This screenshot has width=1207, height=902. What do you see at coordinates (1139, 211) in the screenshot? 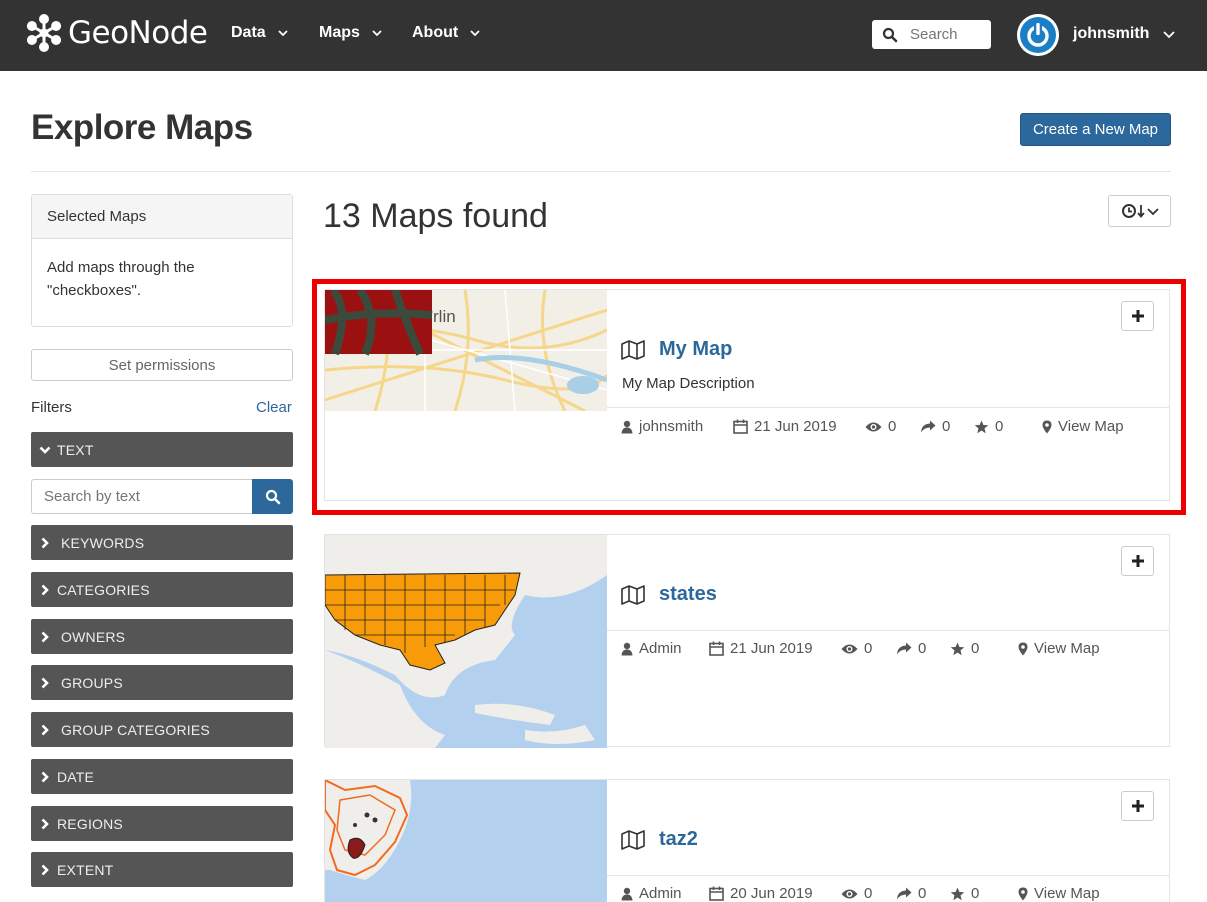
I see `sort-dropdown` at bounding box center [1139, 211].